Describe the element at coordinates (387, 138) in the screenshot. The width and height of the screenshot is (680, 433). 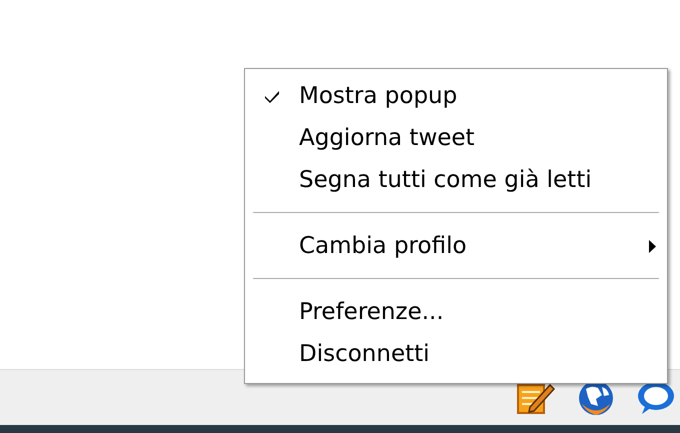
I see `menu-item: Aggiorna tweet` at that location.